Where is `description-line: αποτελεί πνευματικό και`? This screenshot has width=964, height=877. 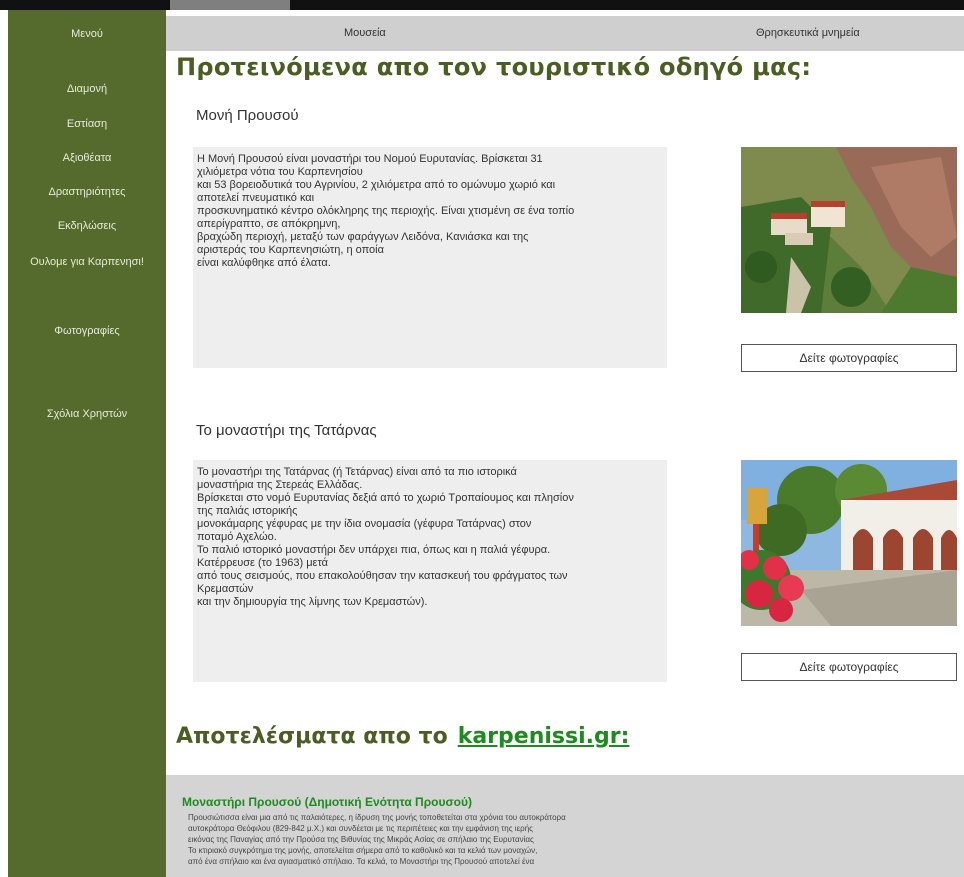 description-line: αποτελεί πνευματικό και is located at coordinates (256, 198).